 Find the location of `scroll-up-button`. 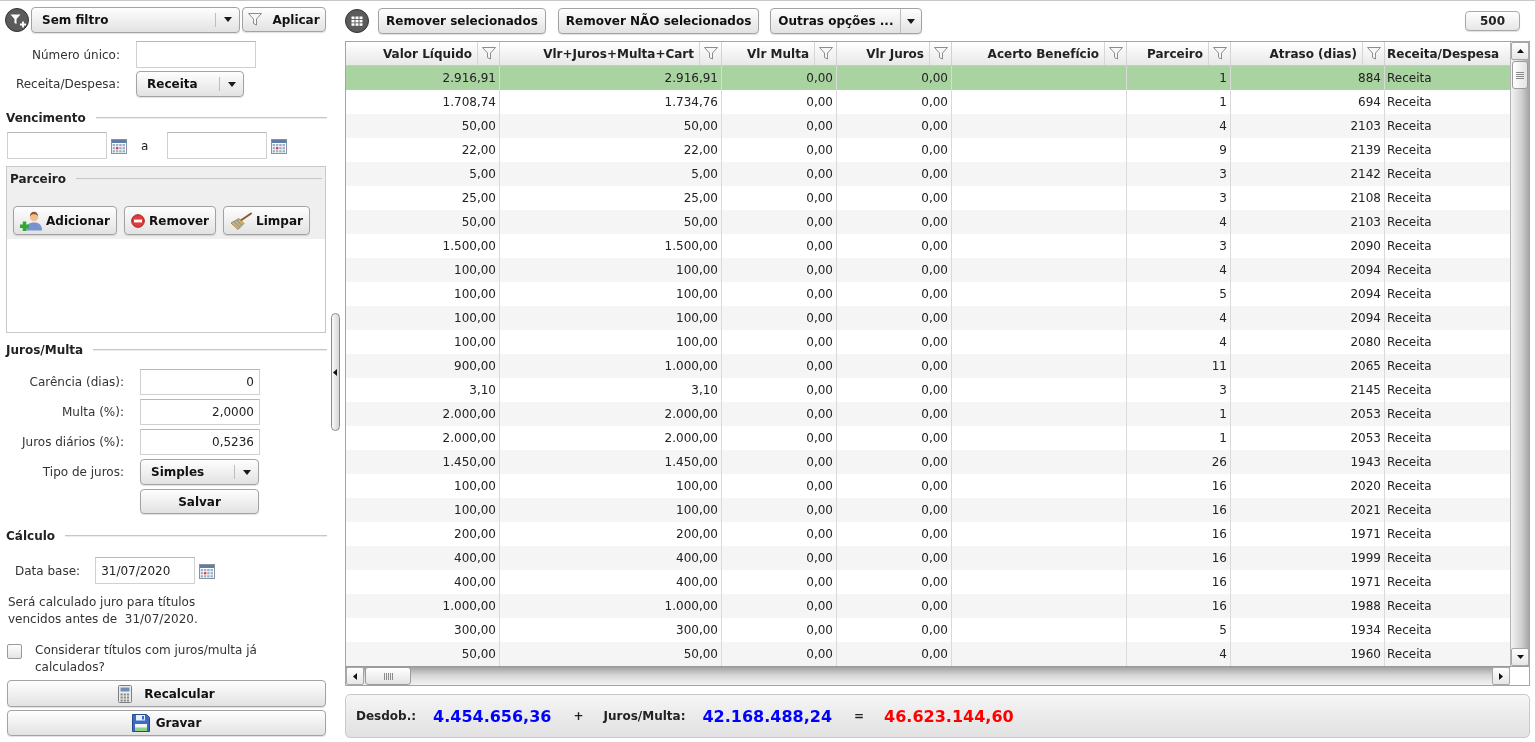

scroll-up-button is located at coordinates (1520, 51).